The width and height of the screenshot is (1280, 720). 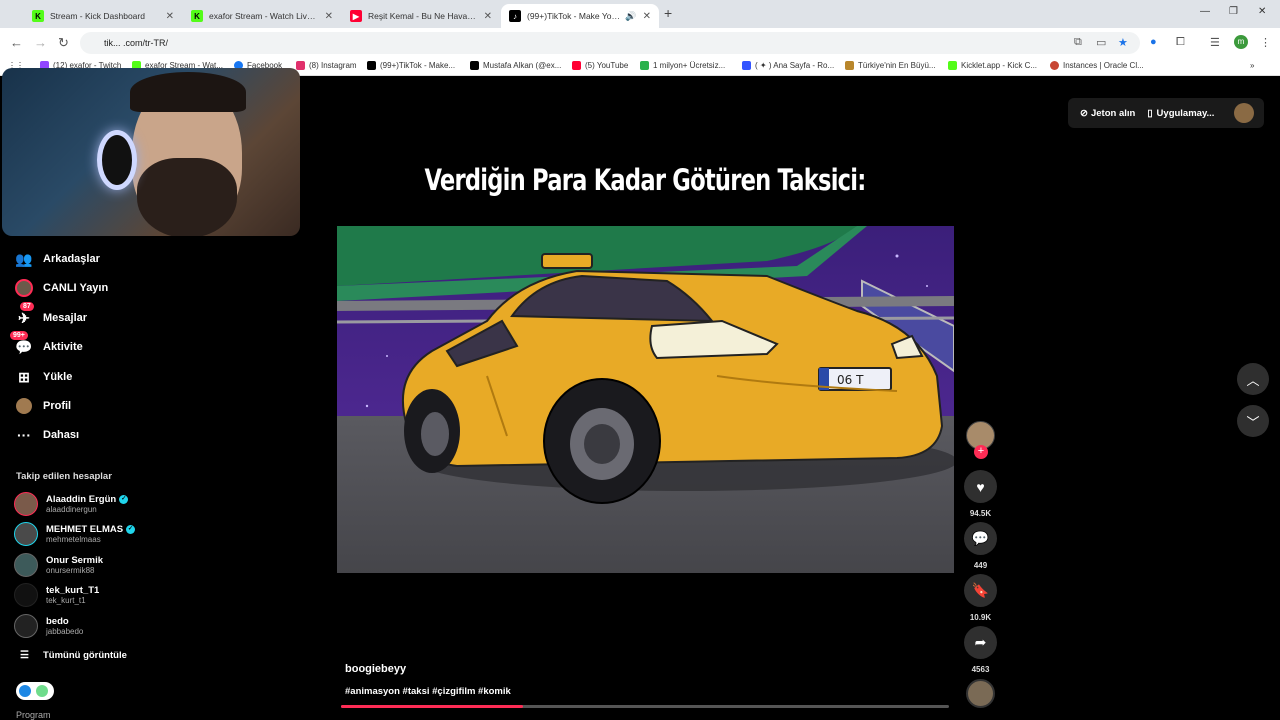 I want to click on sidebar-item-messages: ✈ 87 Mesajlar, so click(x=89, y=316).